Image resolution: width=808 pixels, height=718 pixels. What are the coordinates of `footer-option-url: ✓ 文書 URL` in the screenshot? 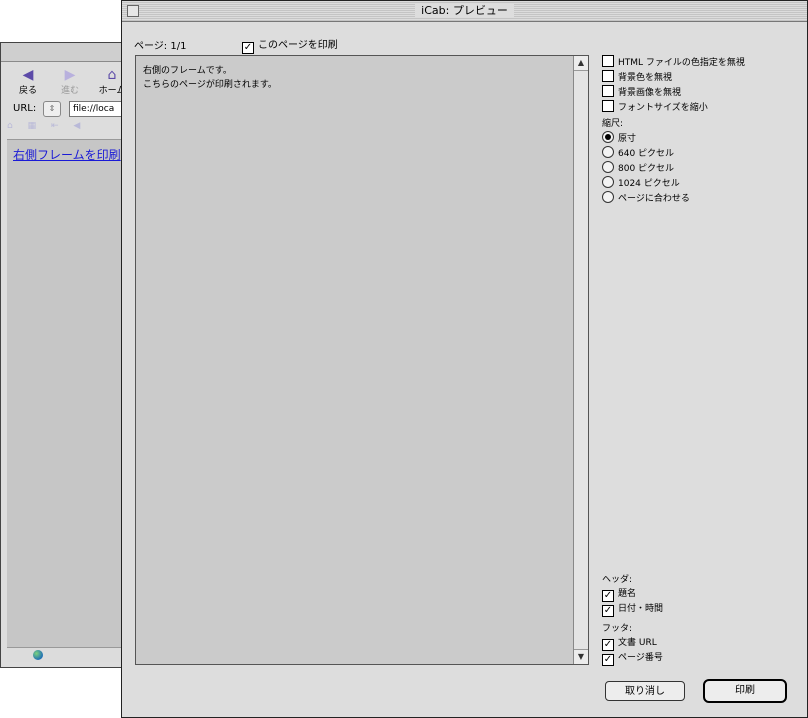 It's located at (702, 643).